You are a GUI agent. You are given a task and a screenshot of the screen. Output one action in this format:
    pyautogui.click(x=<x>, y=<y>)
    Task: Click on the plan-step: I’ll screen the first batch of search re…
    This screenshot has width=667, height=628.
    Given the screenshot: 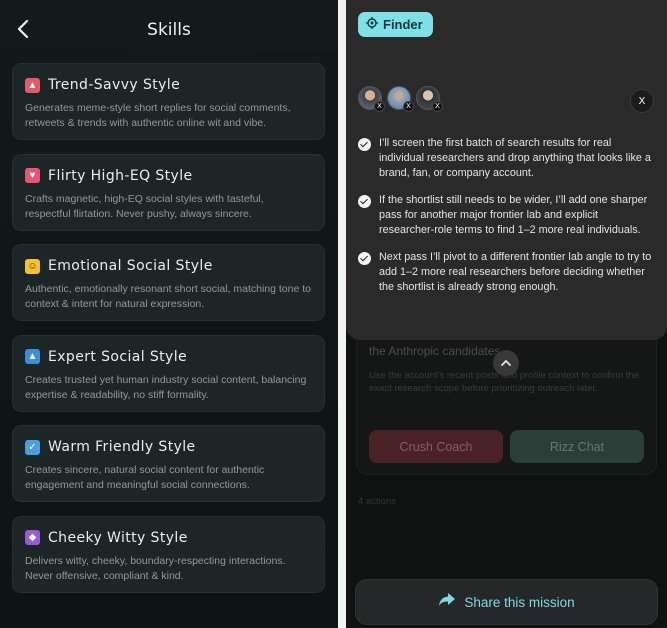 What is the action you would take?
    pyautogui.click(x=507, y=158)
    